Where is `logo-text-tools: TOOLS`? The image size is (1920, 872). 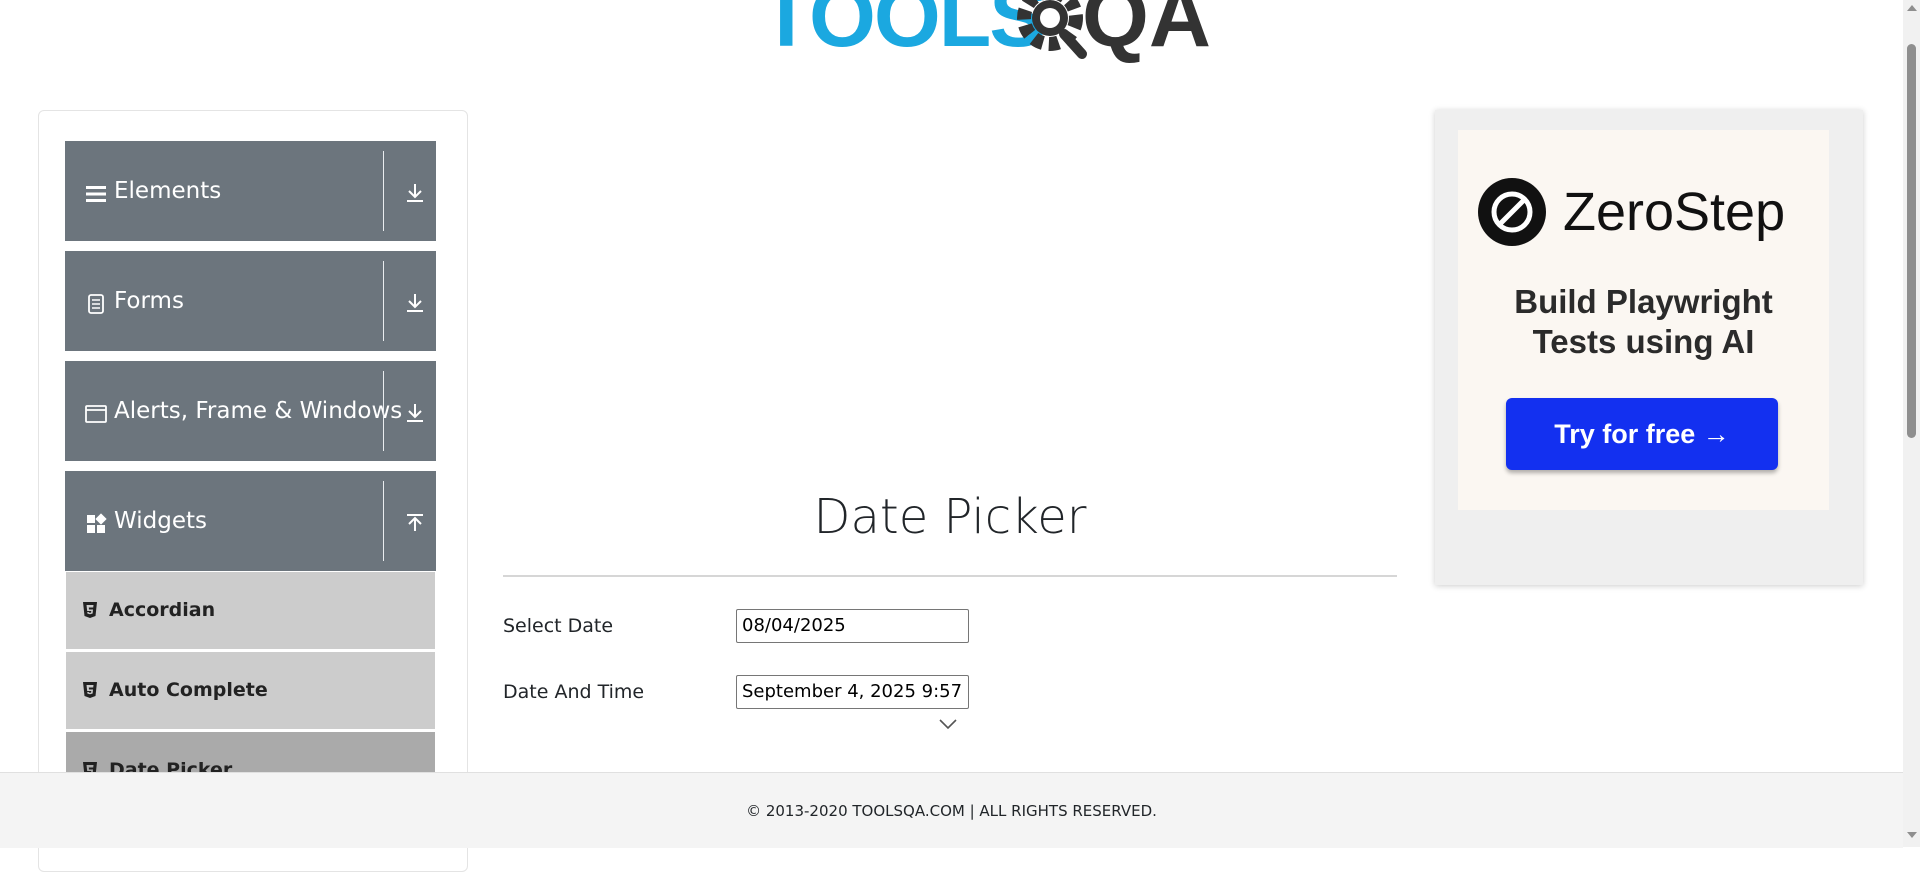
logo-text-tools: TOOLS is located at coordinates (903, 32).